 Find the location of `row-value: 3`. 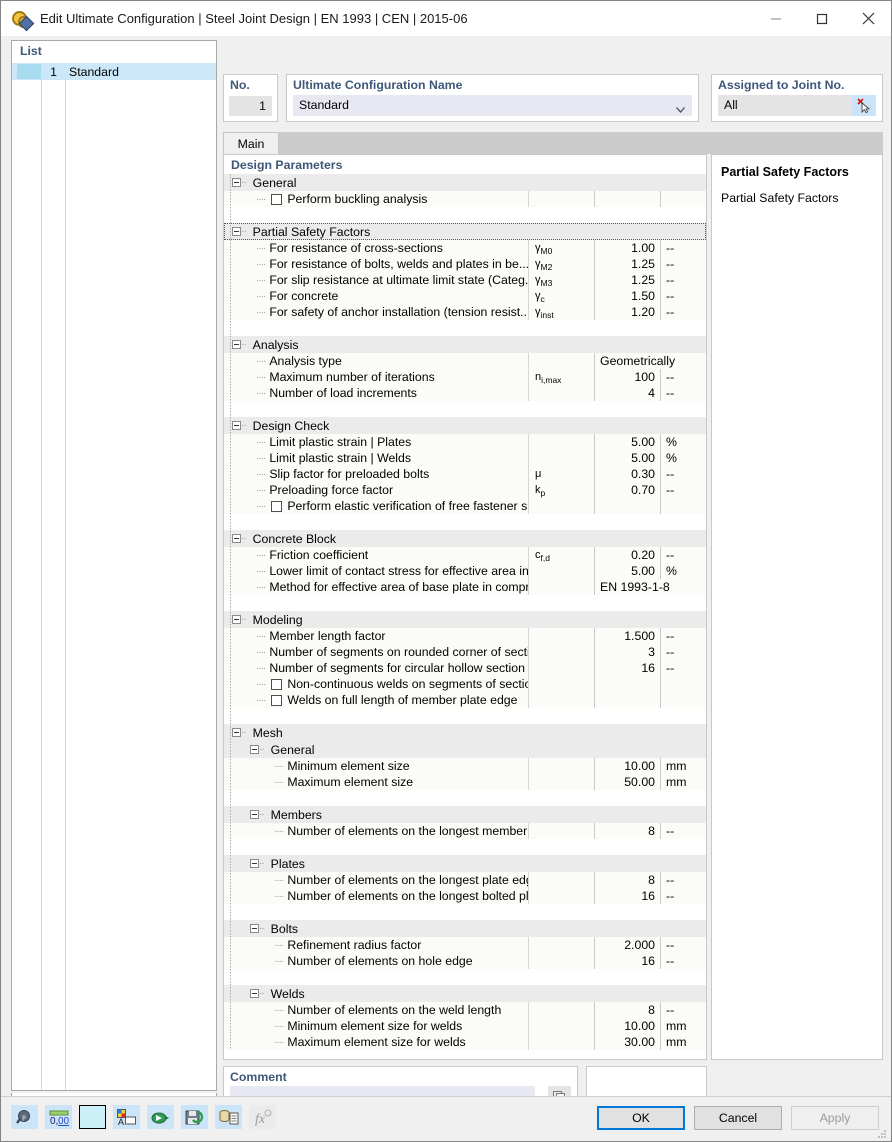

row-value: 3 is located at coordinates (627, 652).